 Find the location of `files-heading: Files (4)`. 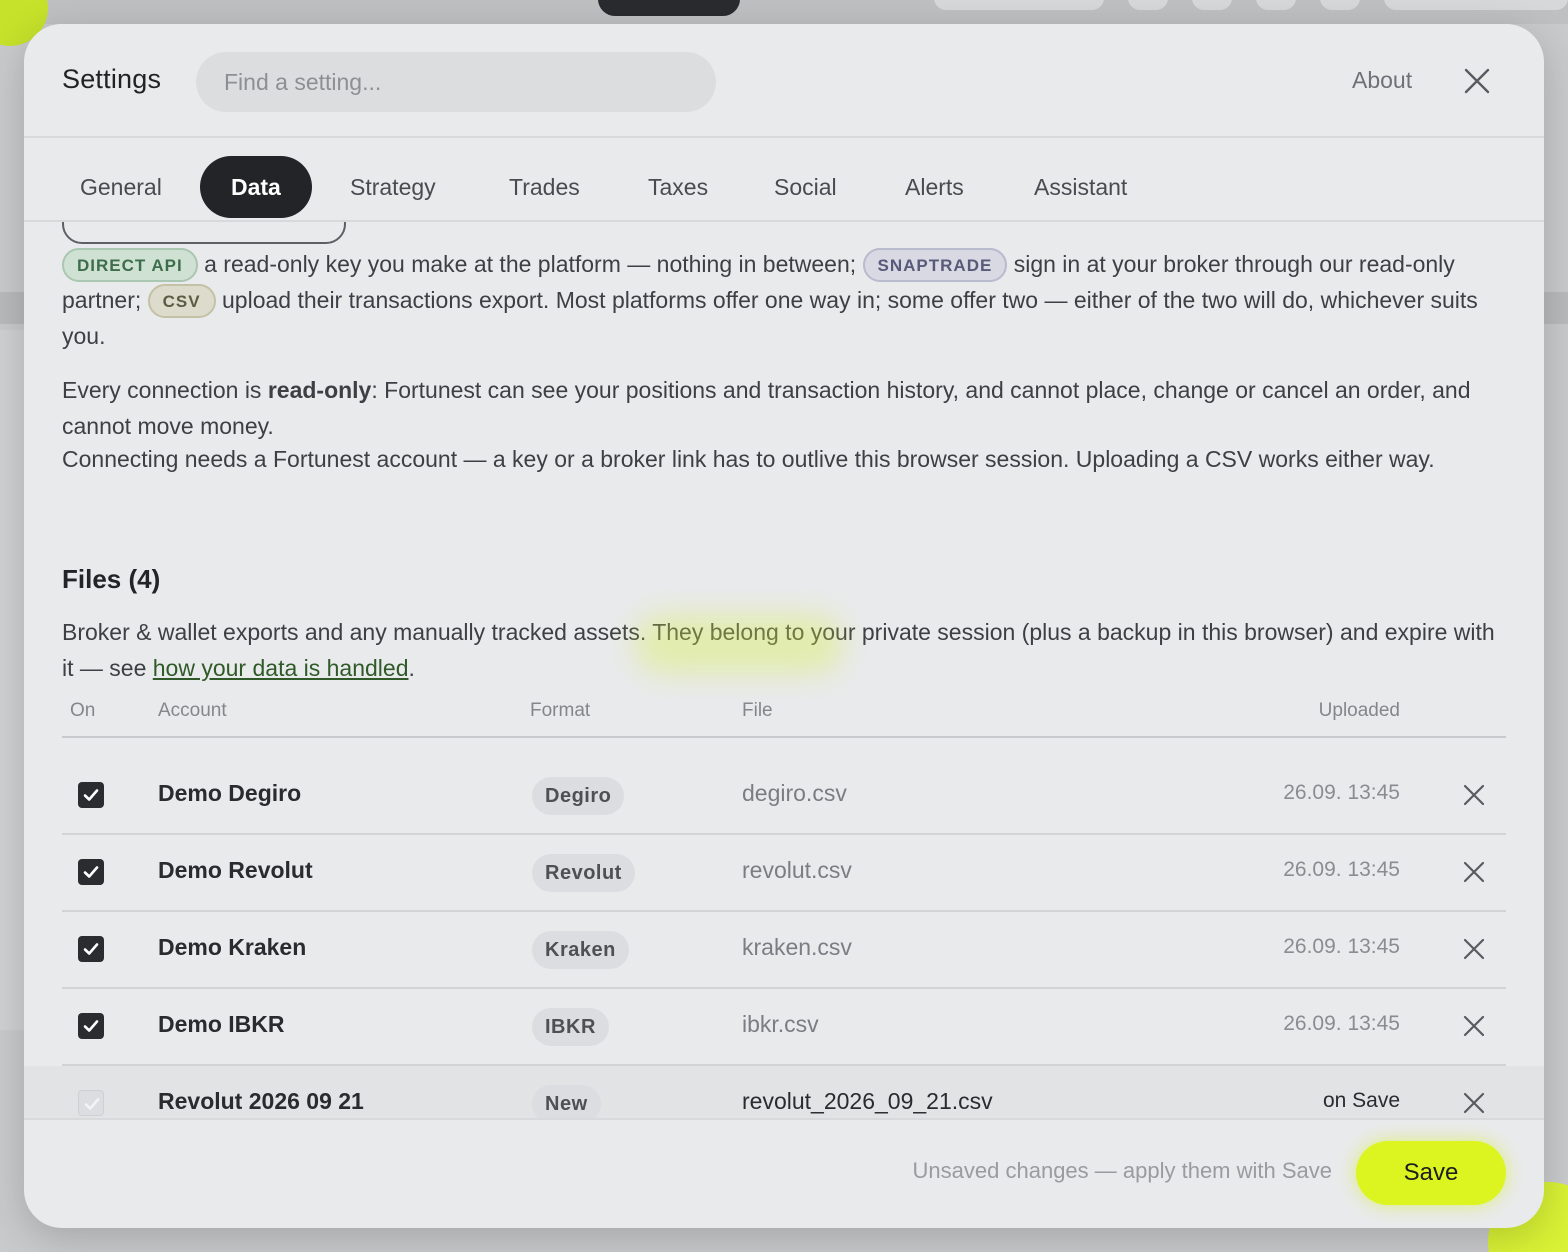

files-heading: Files (4) is located at coordinates (111, 579).